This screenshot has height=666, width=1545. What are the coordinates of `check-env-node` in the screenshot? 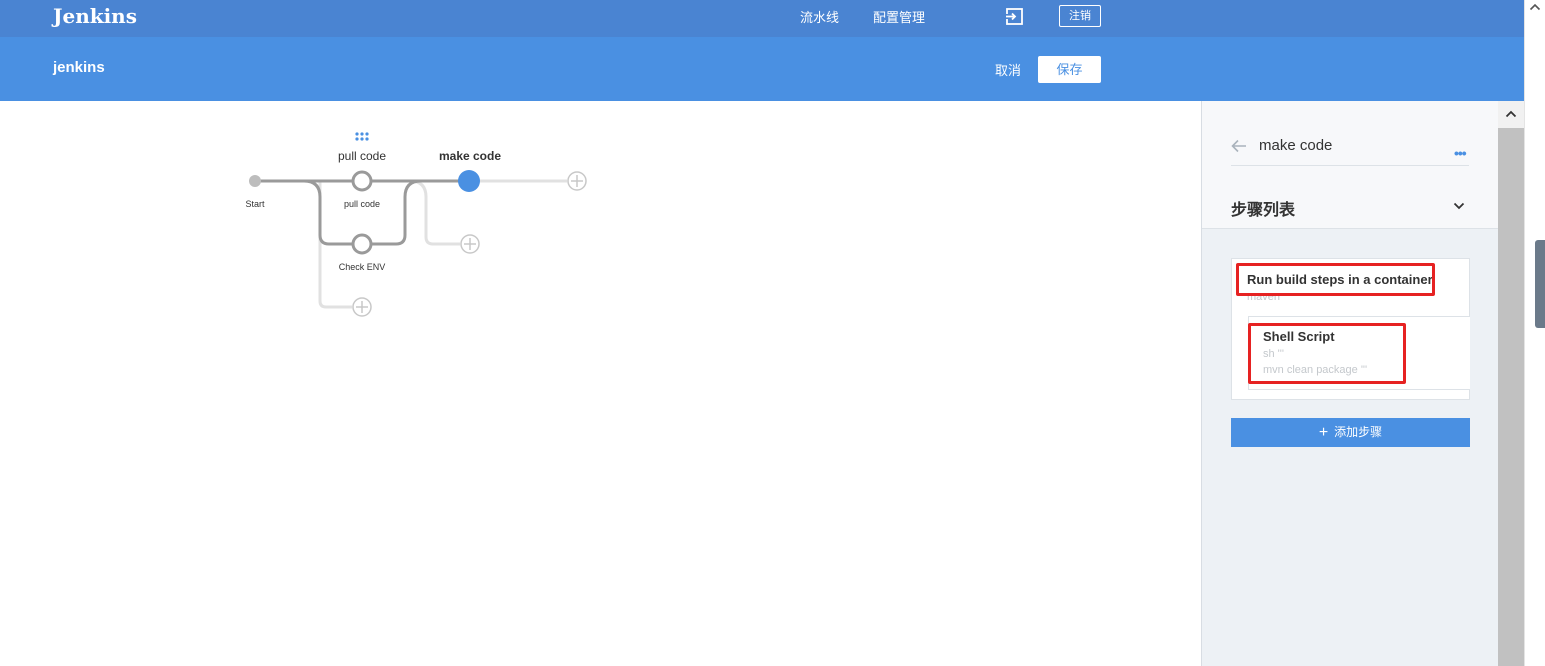 It's located at (362, 244).